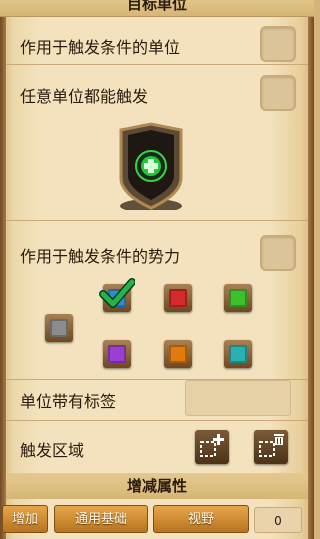 The image size is (320, 539). Describe the element at coordinates (311, 269) in the screenshot. I see `panel-right-edge` at that location.